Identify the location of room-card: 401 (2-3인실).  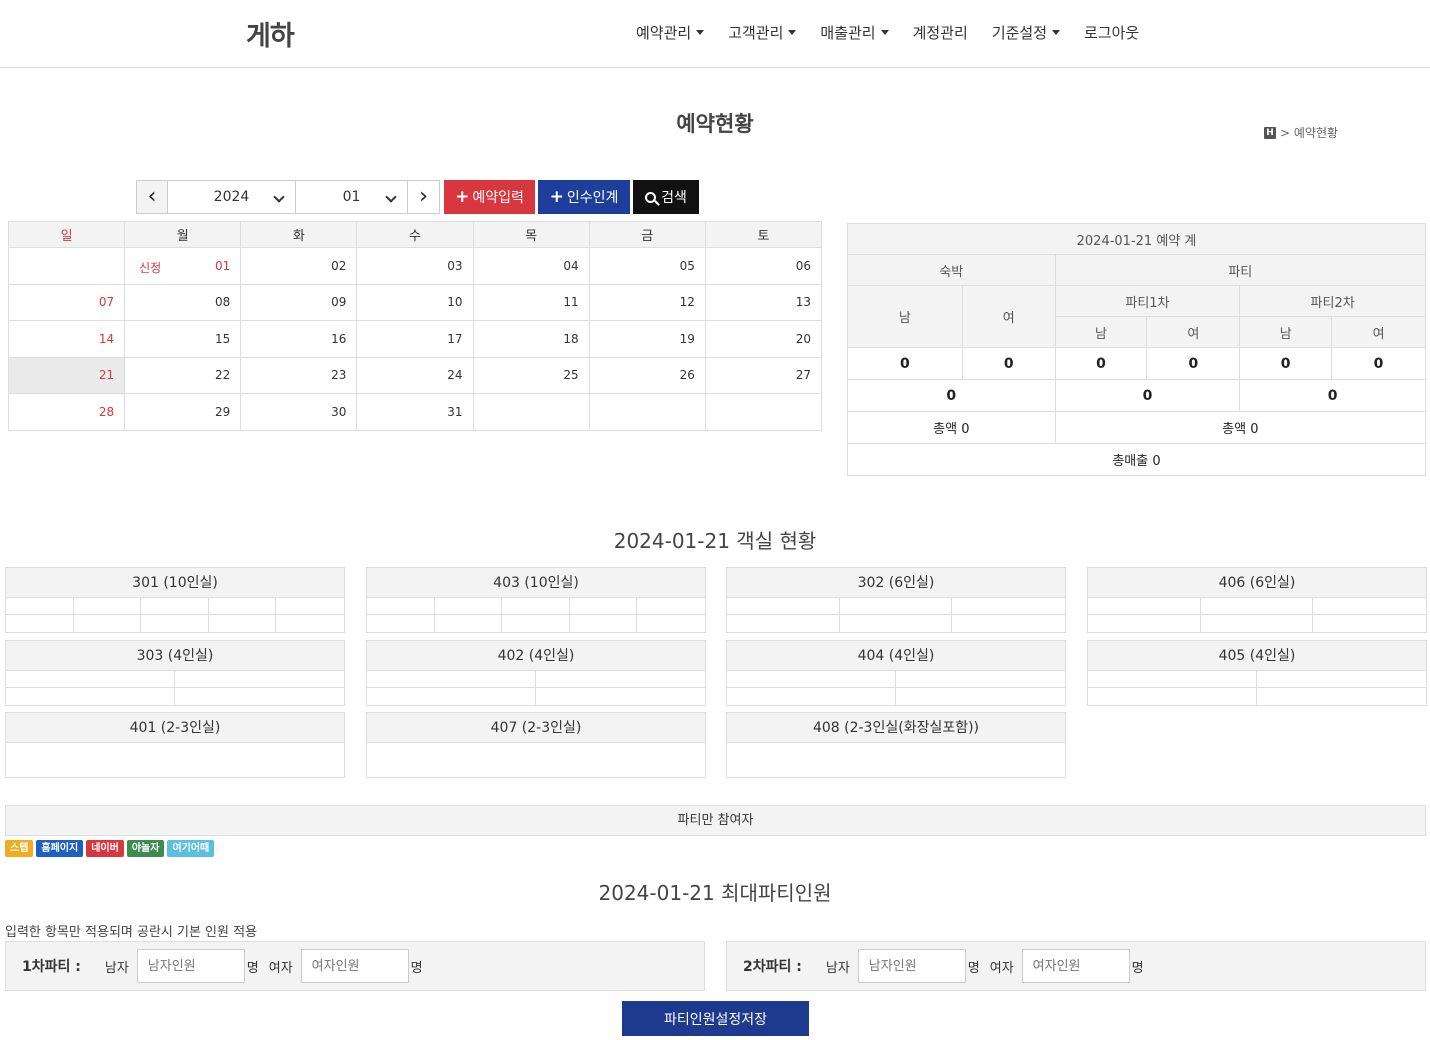
(175, 745).